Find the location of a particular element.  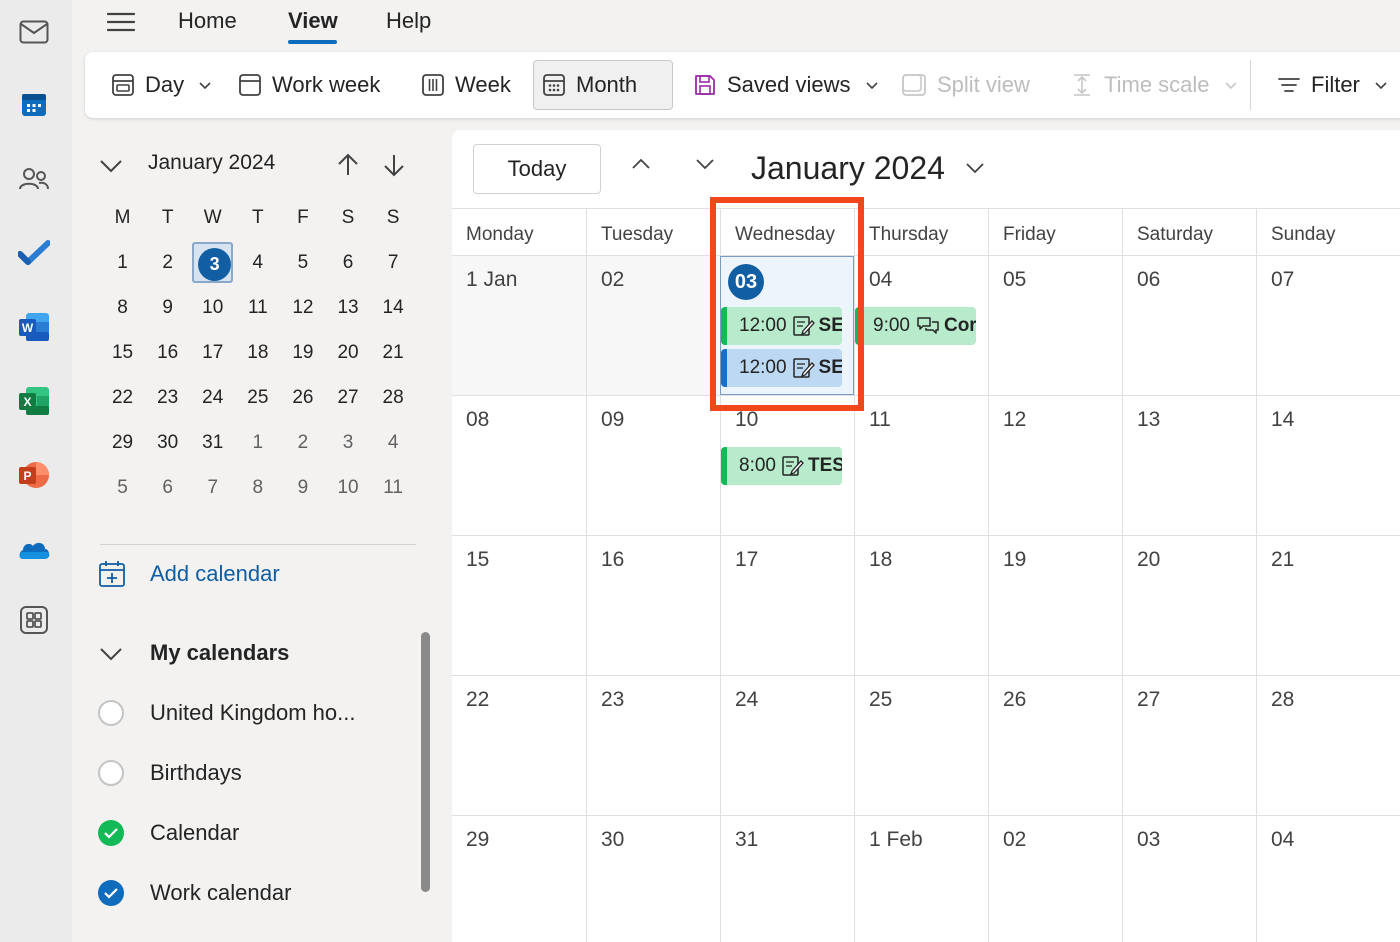

mini-day: 22 is located at coordinates (122, 397).